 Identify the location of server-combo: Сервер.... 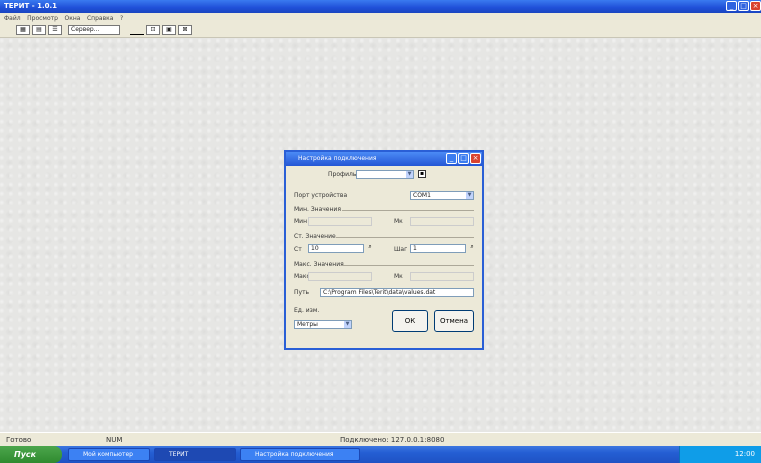
(94, 30).